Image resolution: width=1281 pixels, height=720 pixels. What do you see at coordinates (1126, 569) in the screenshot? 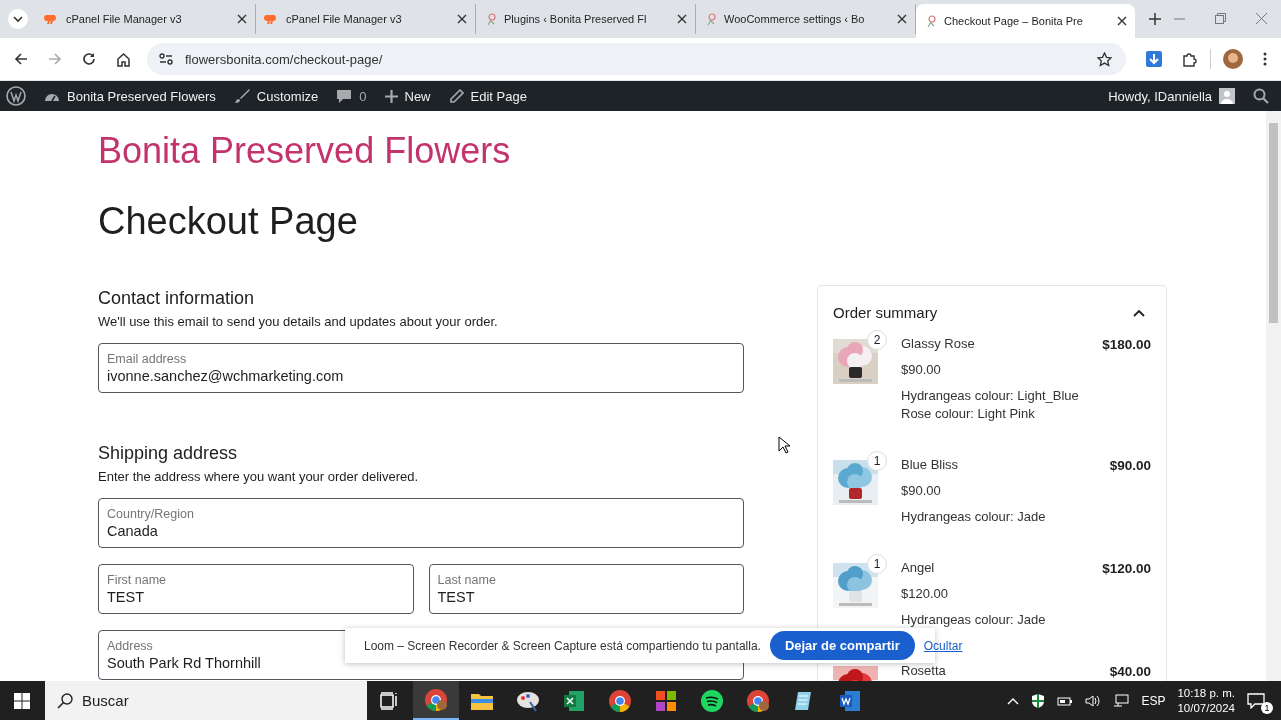
I see `line-total: $120.00` at bounding box center [1126, 569].